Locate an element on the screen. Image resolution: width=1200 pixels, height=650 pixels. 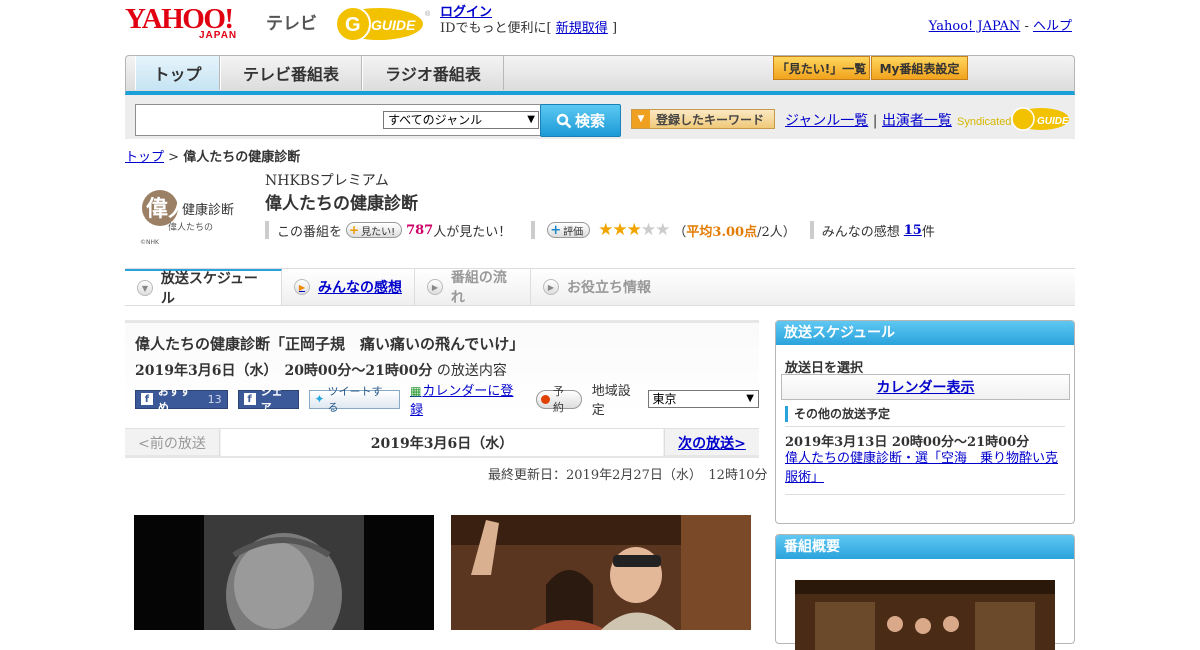
reserve-button: 予約 is located at coordinates (558, 399).